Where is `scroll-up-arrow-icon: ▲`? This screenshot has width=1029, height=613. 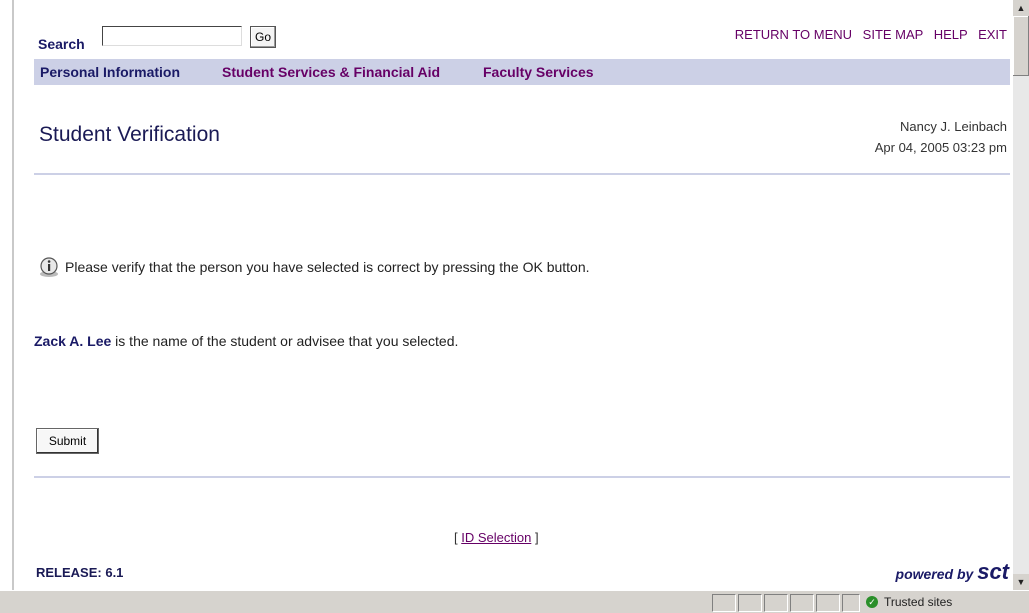 scroll-up-arrow-icon: ▲ is located at coordinates (1021, 8).